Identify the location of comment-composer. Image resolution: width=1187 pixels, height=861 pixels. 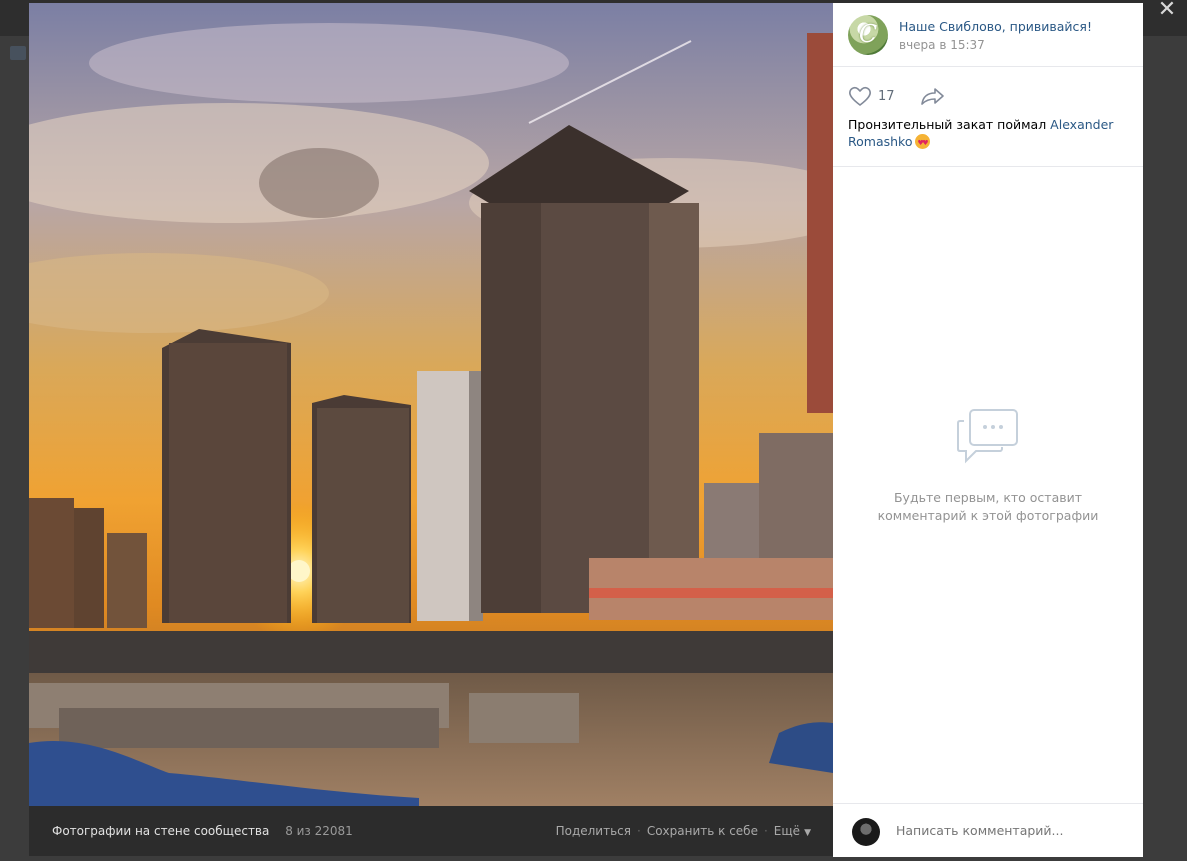
(988, 830).